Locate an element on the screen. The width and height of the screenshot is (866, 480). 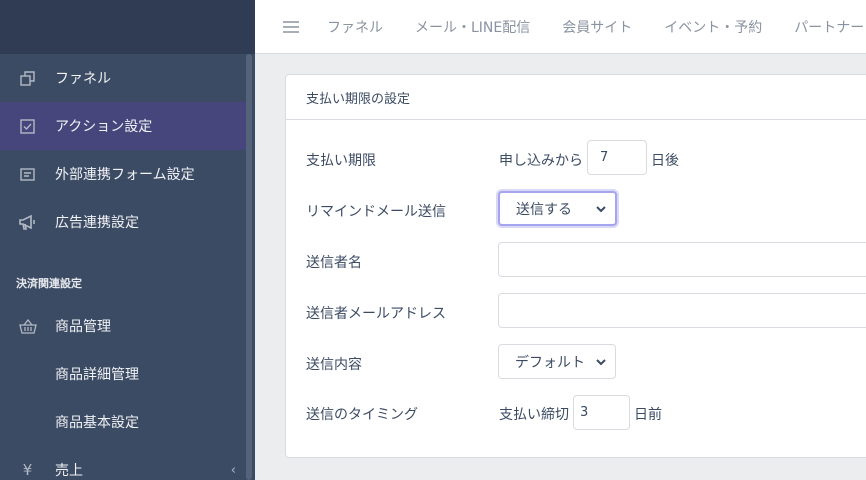
deadline-prefix: 申し込みから is located at coordinates (541, 161).